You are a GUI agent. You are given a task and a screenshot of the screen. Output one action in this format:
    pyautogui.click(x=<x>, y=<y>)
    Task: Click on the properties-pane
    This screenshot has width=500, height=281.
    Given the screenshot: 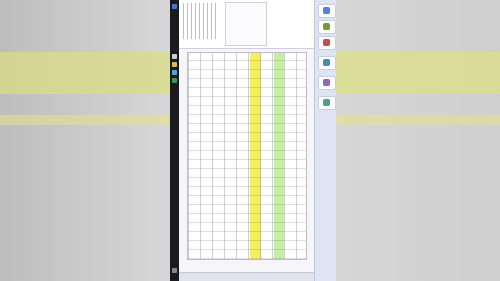 What is the action you would take?
    pyautogui.click(x=246, y=24)
    